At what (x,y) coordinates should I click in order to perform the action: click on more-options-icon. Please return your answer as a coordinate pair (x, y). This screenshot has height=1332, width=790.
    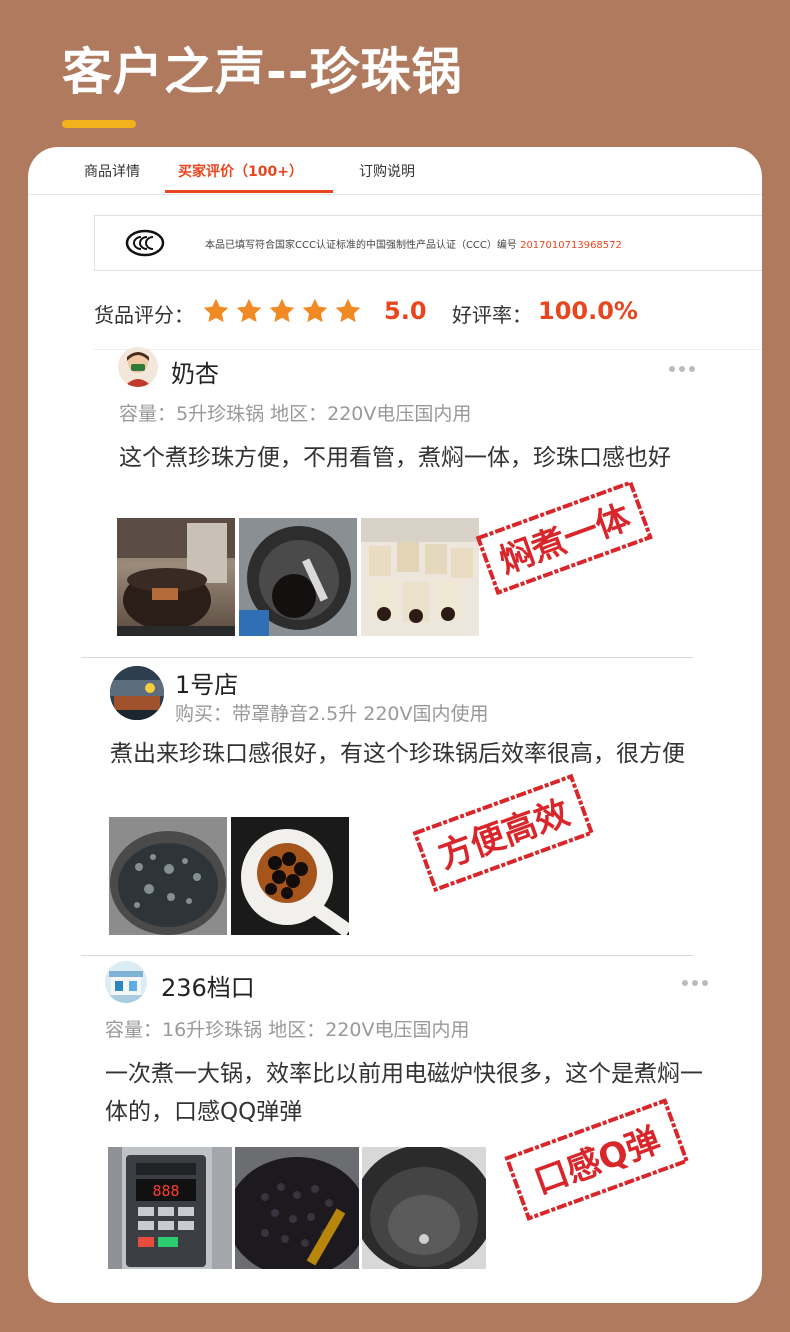
    Looking at the image, I should click on (696, 983).